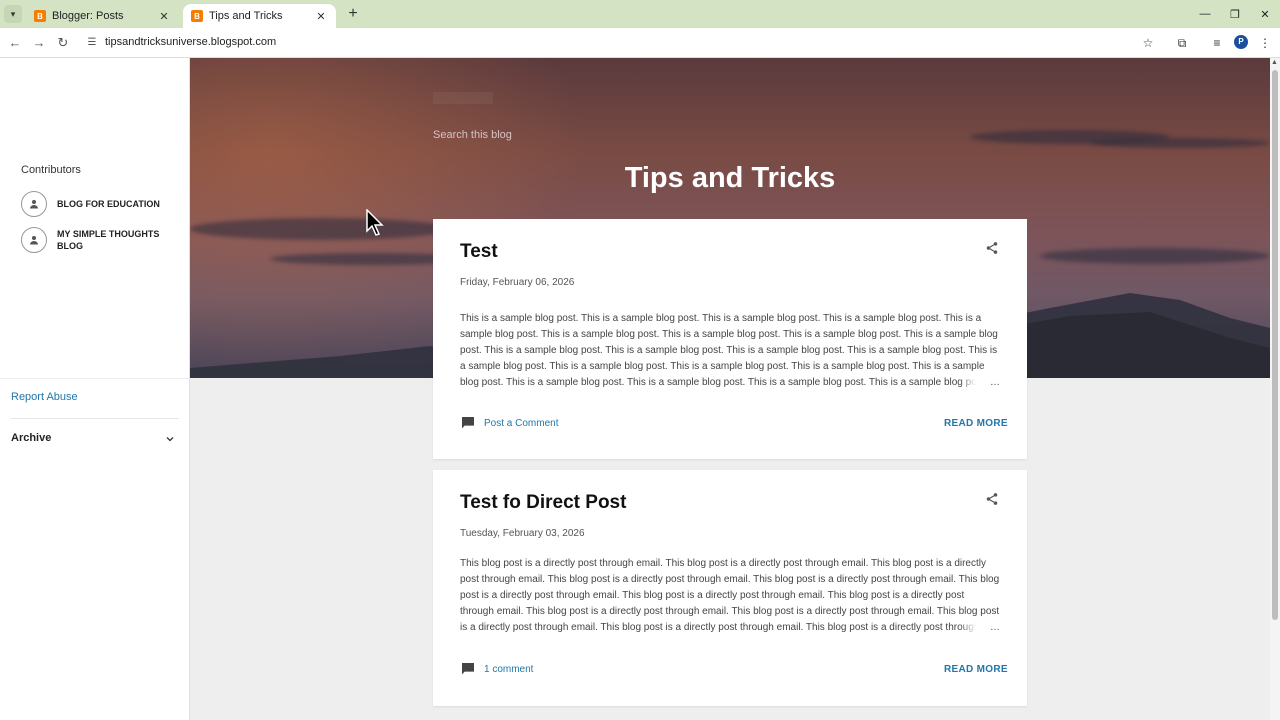 This screenshot has height=720, width=1280. I want to click on contributor-item: MY SIMPLE THOUGHTS BLOG, so click(94, 240).